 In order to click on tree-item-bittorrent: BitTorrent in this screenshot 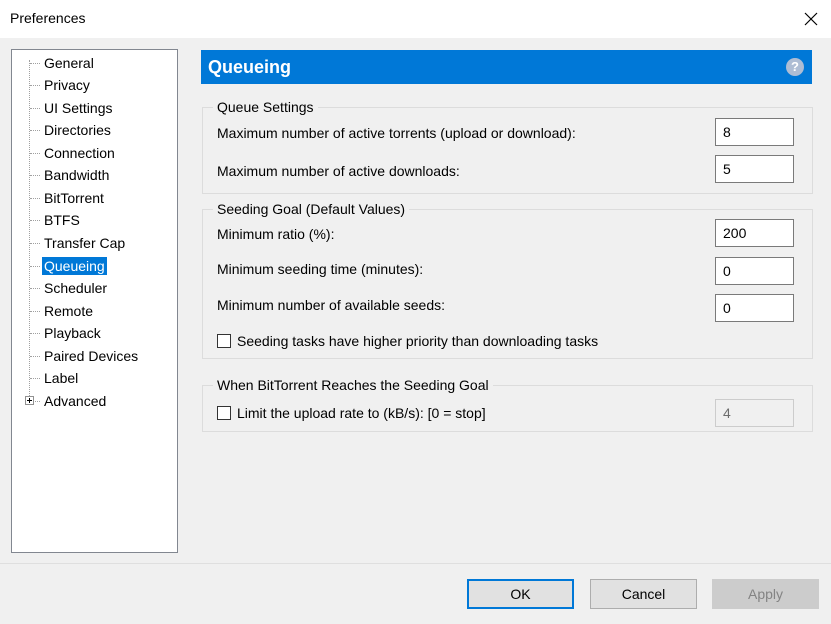, I will do `click(92, 198)`.